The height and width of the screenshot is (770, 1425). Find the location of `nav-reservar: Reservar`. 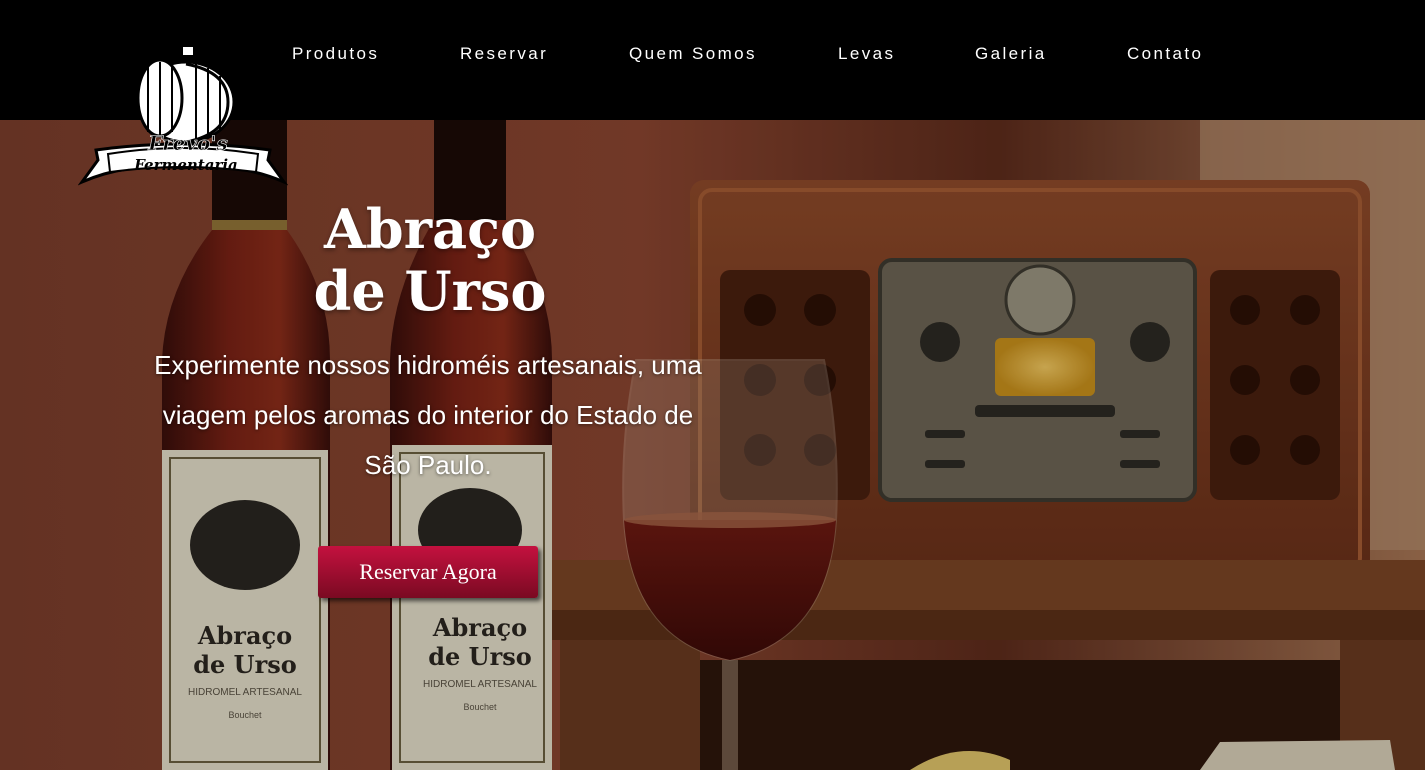

nav-reservar: Reservar is located at coordinates (504, 54).